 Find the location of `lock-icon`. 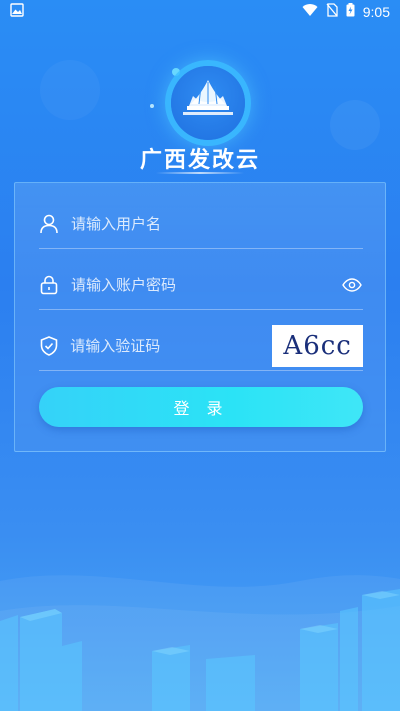

lock-icon is located at coordinates (49, 285).